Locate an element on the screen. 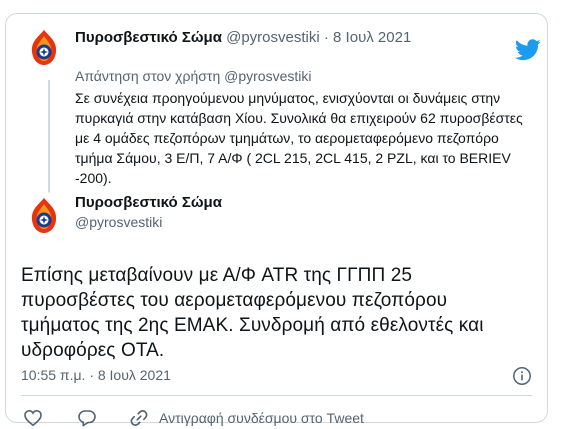 Image resolution: width=561 pixels, height=429 pixels. main-tweet-author-handle: @pyrosvestiki is located at coordinates (118, 222).